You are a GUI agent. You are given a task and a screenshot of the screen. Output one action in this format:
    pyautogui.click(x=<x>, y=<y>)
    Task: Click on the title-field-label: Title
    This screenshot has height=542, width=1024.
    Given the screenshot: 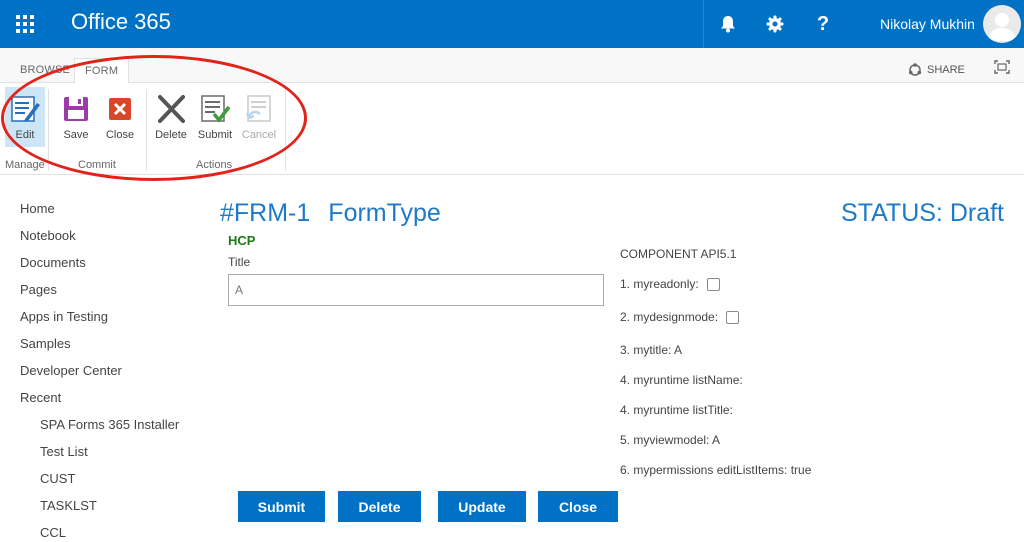 What is the action you would take?
    pyautogui.click(x=239, y=262)
    